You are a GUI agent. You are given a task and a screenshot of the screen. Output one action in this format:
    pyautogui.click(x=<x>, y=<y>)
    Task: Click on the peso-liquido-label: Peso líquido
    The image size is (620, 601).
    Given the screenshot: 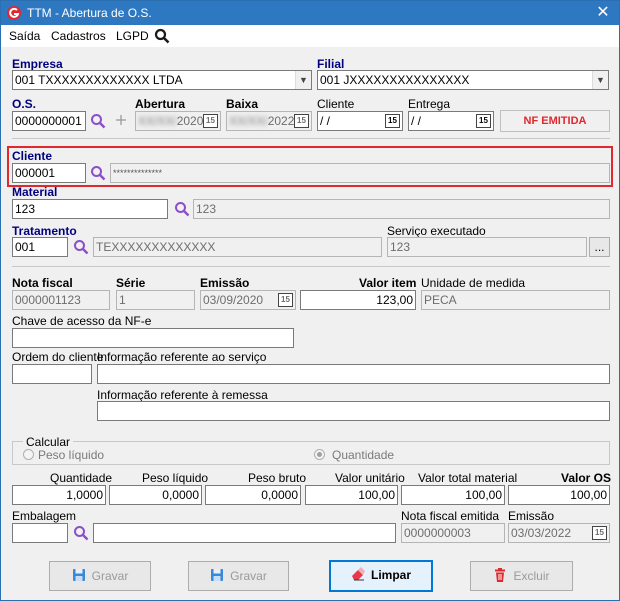 What is the action you would take?
    pyautogui.click(x=175, y=478)
    